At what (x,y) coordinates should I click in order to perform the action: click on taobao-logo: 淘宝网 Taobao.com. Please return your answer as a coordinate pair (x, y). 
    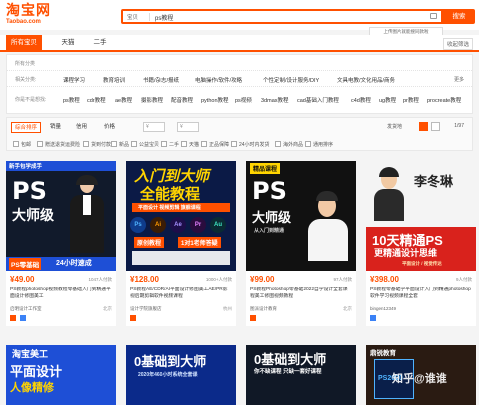
    Looking at the image, I should click on (28, 15).